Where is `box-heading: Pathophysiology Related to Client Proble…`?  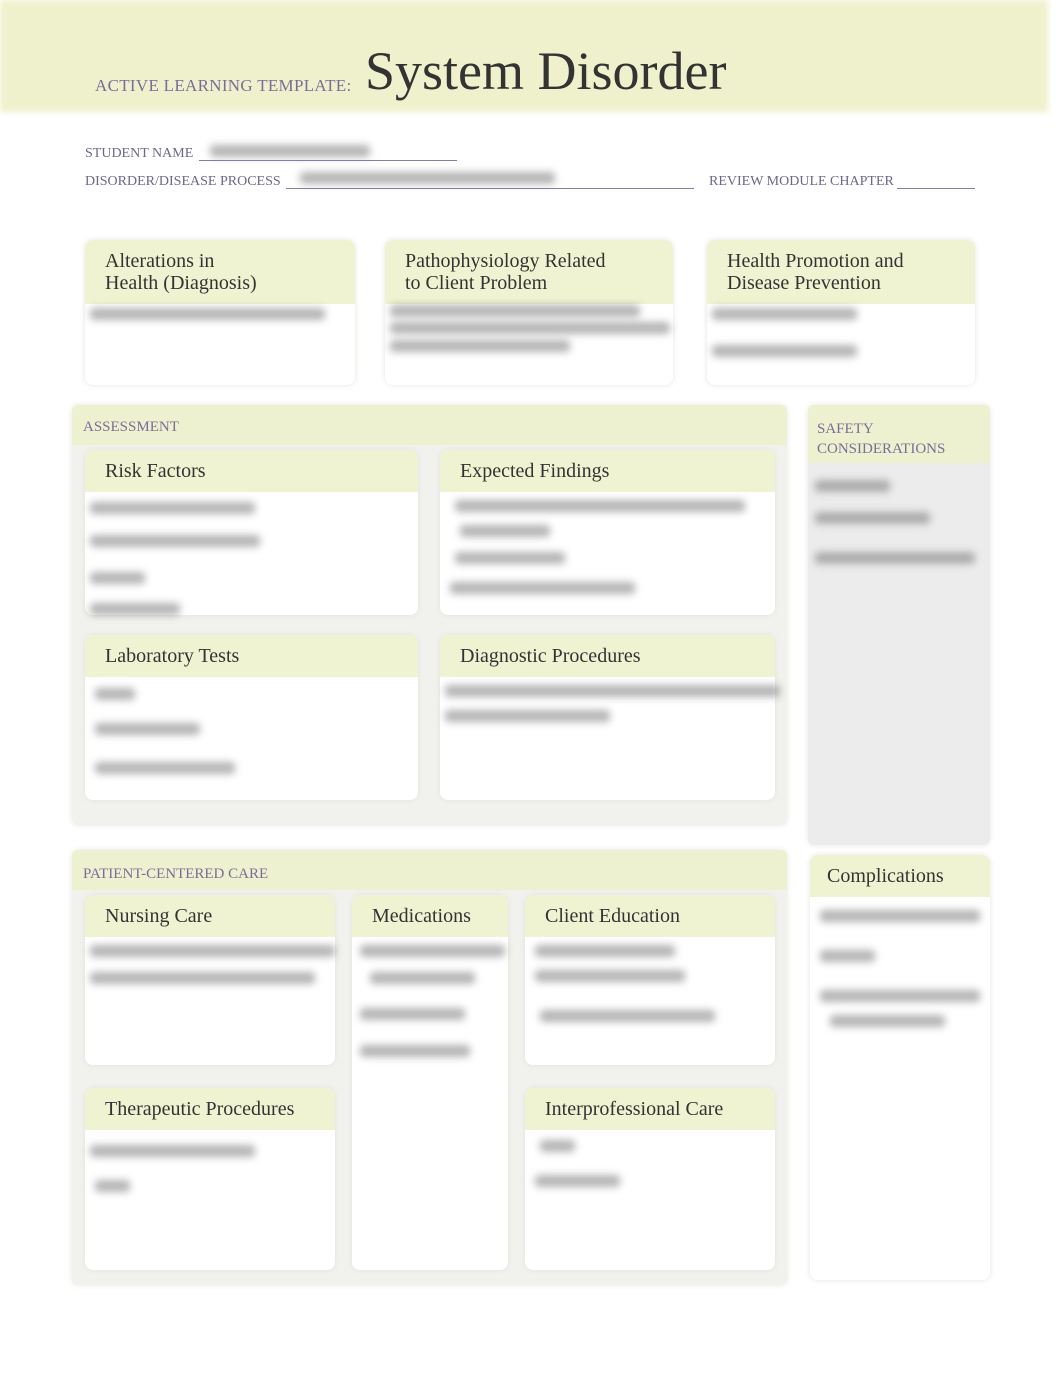 box-heading: Pathophysiology Related to Client Proble… is located at coordinates (529, 272).